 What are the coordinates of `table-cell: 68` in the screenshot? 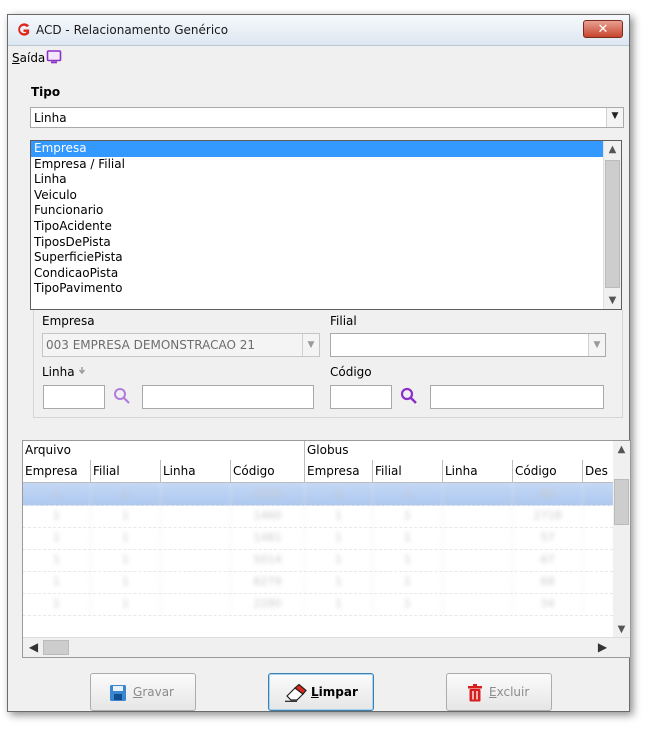 It's located at (548, 582).